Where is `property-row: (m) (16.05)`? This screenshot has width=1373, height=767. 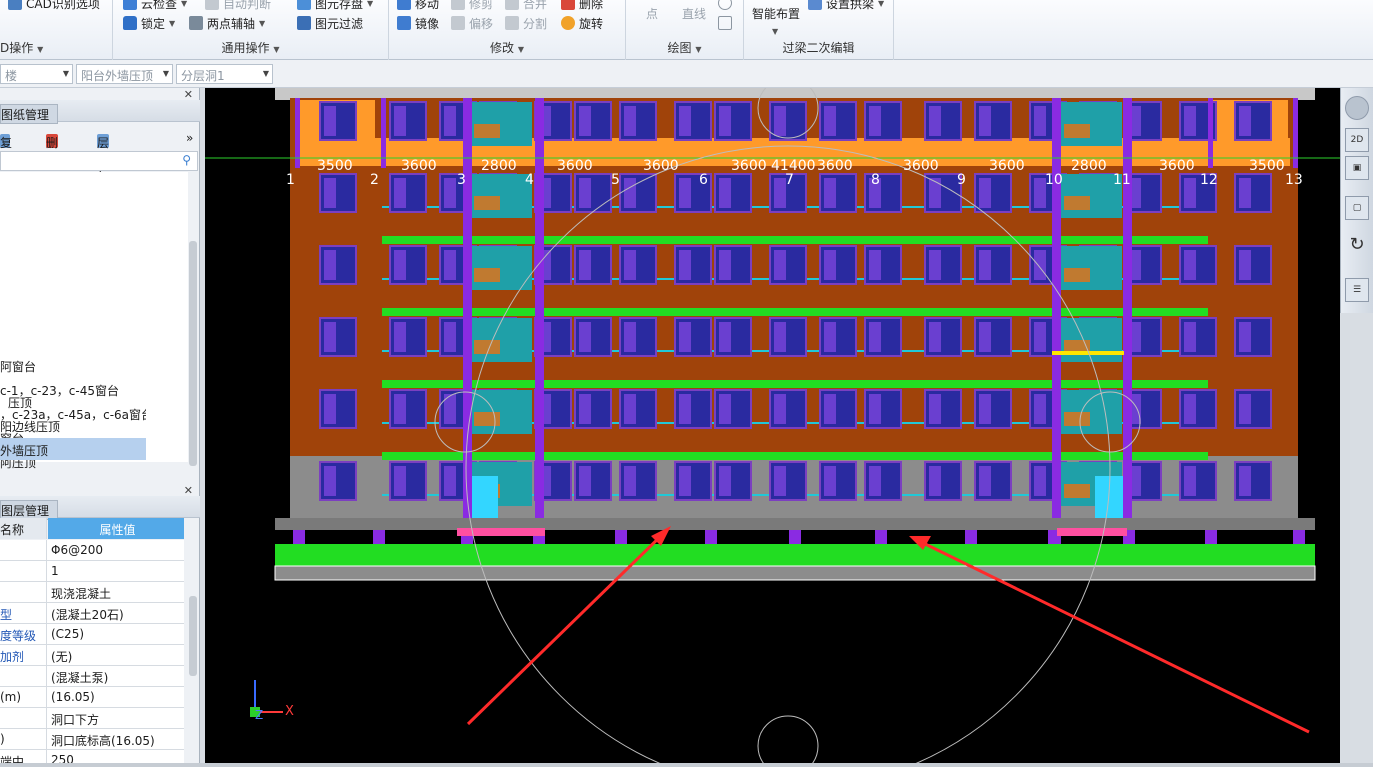
property-row: (m) (16.05) is located at coordinates (92, 697).